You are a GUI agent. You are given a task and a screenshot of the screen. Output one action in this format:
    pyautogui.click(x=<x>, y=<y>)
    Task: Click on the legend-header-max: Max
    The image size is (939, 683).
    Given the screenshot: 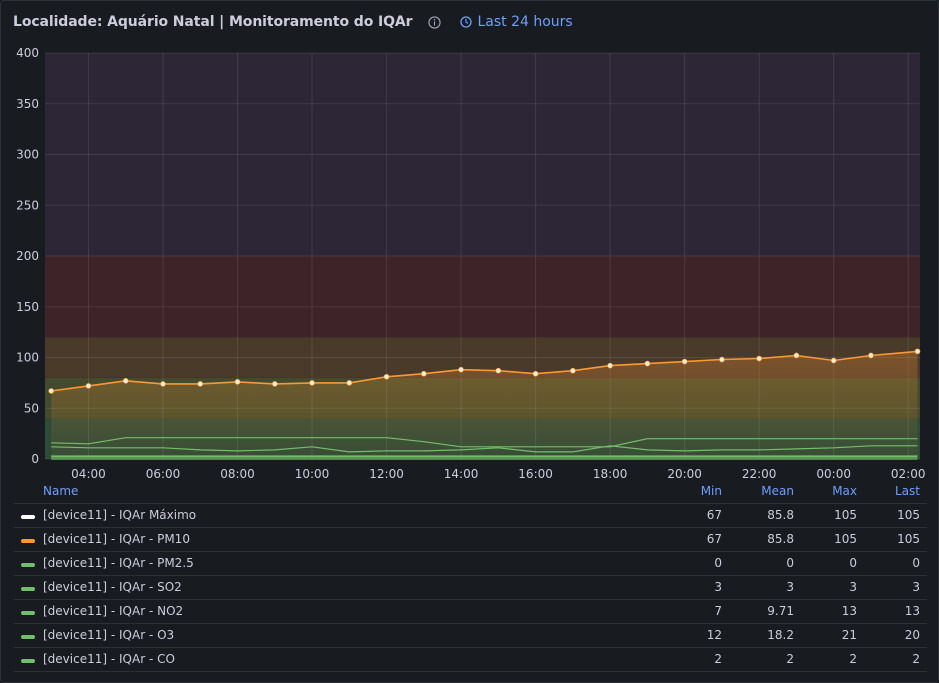 What is the action you would take?
    pyautogui.click(x=844, y=491)
    